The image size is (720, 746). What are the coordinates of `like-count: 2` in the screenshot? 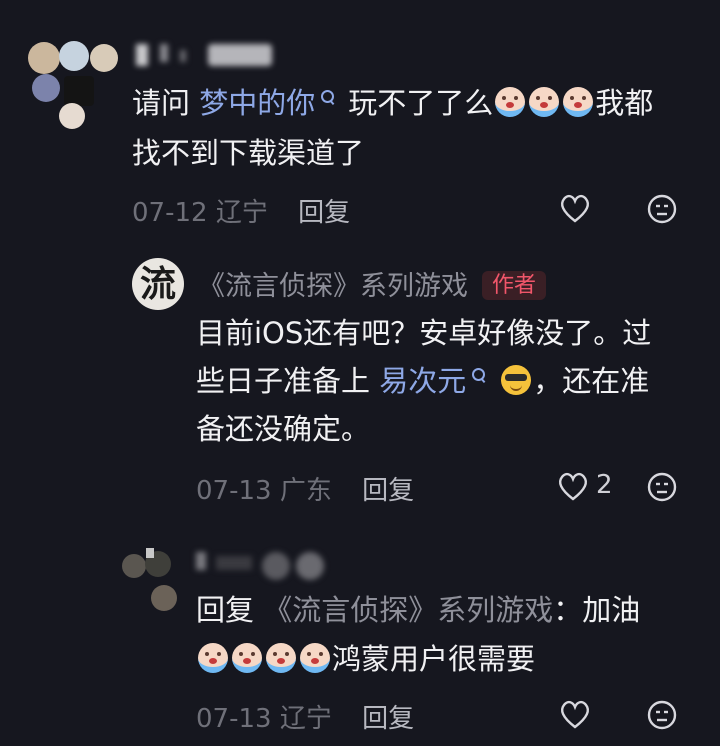 It's located at (604, 485).